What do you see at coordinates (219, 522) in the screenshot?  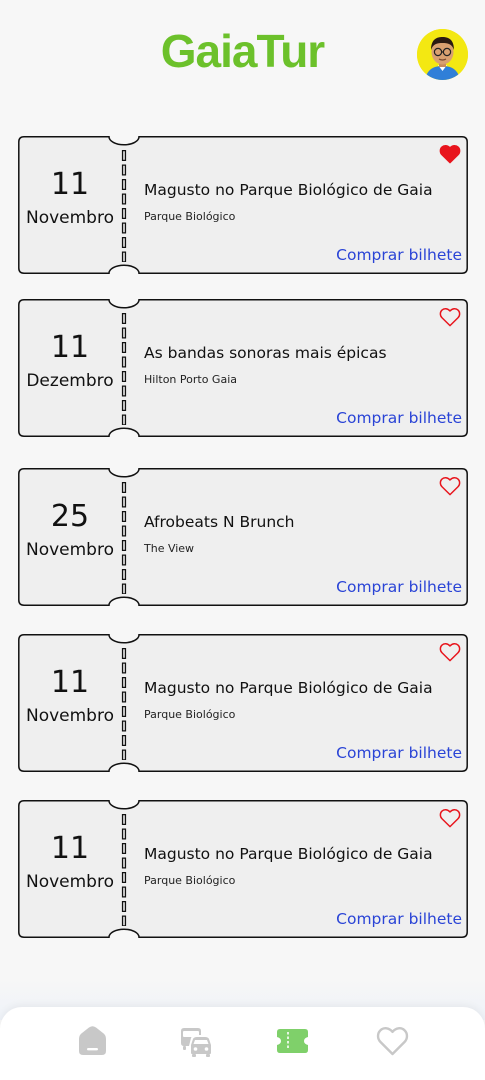 I see `event-title: Afrobeats N Brunch` at bounding box center [219, 522].